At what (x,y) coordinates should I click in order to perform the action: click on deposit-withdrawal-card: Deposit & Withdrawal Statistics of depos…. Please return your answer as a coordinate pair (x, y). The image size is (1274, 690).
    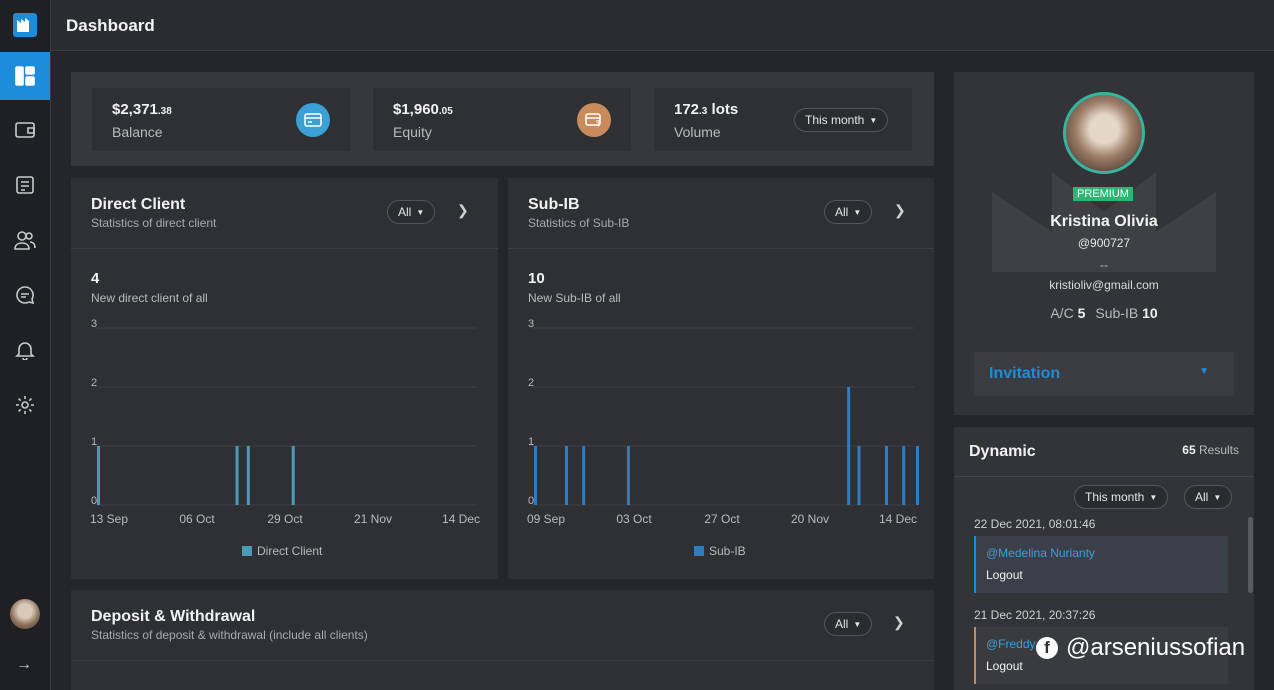
    Looking at the image, I should click on (502, 640).